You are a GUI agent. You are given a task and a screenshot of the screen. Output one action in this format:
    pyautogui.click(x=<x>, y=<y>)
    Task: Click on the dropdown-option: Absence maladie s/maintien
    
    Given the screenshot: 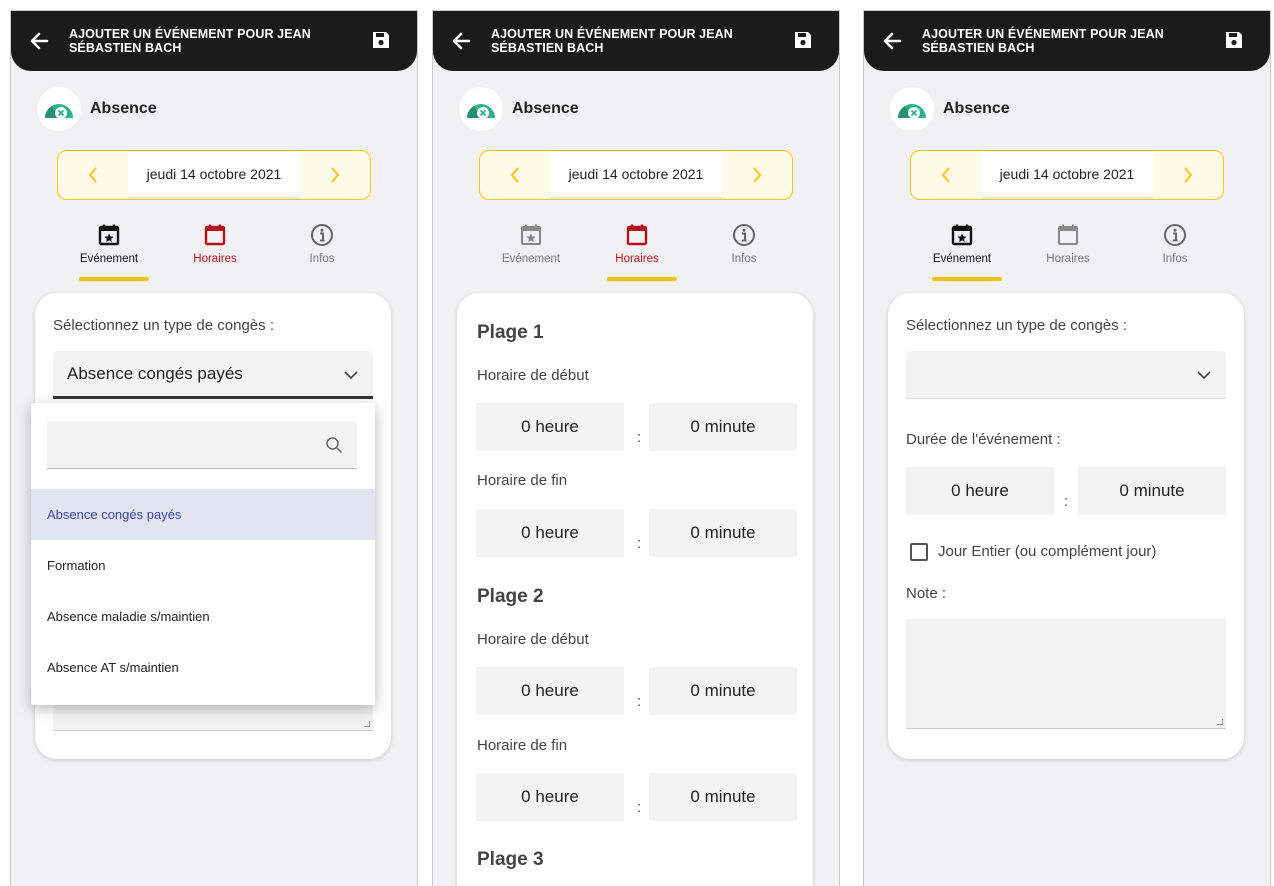 What is the action you would take?
    pyautogui.click(x=203, y=616)
    